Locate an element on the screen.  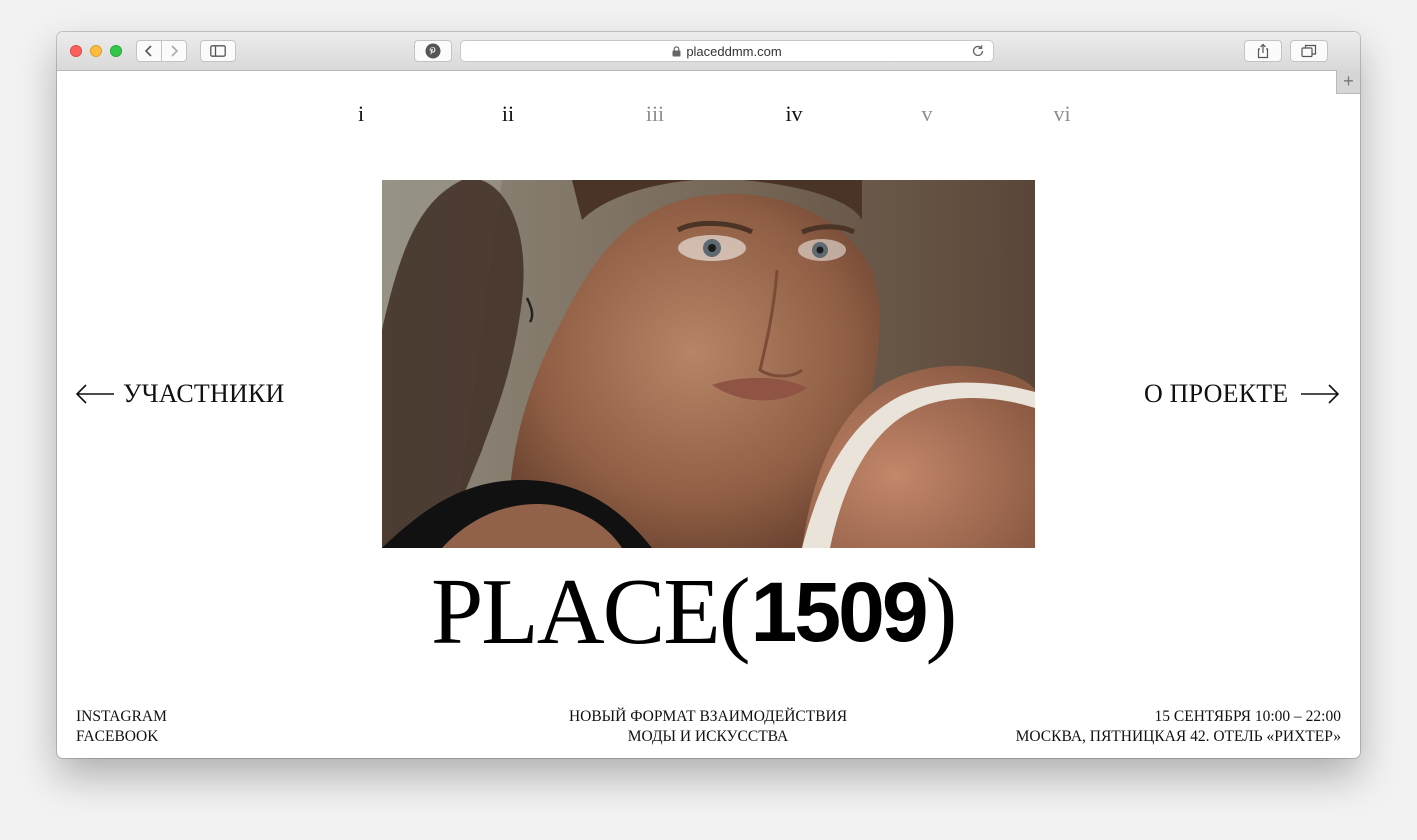
brand-logo: PLACE ( 1509 ) is located at coordinates (694, 612).